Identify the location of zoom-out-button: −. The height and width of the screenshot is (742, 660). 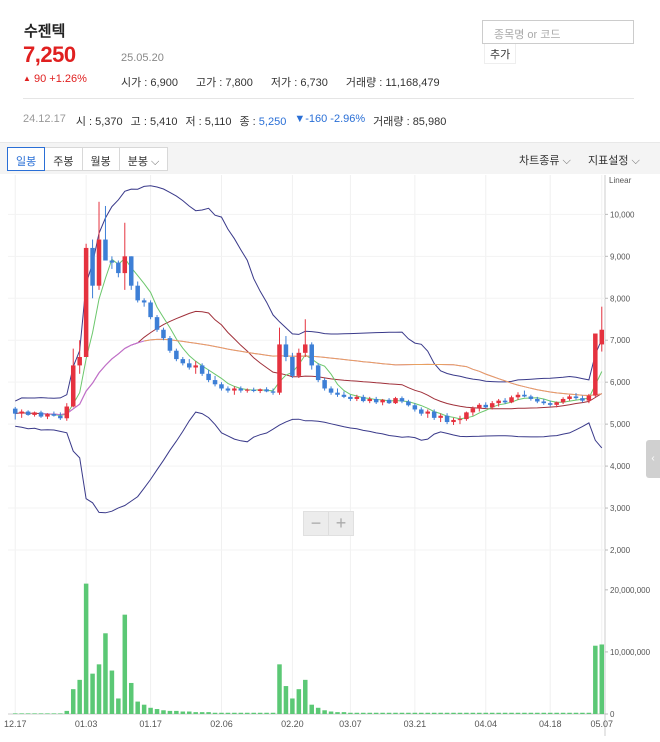
(316, 523).